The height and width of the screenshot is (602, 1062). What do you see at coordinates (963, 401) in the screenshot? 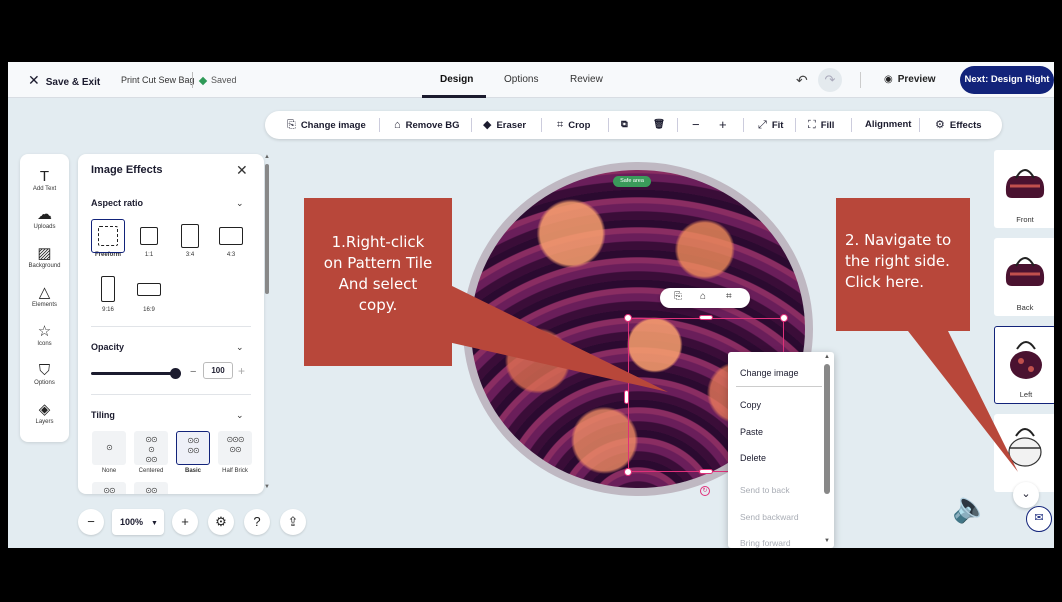
I see `callout-2-pointer` at bounding box center [963, 401].